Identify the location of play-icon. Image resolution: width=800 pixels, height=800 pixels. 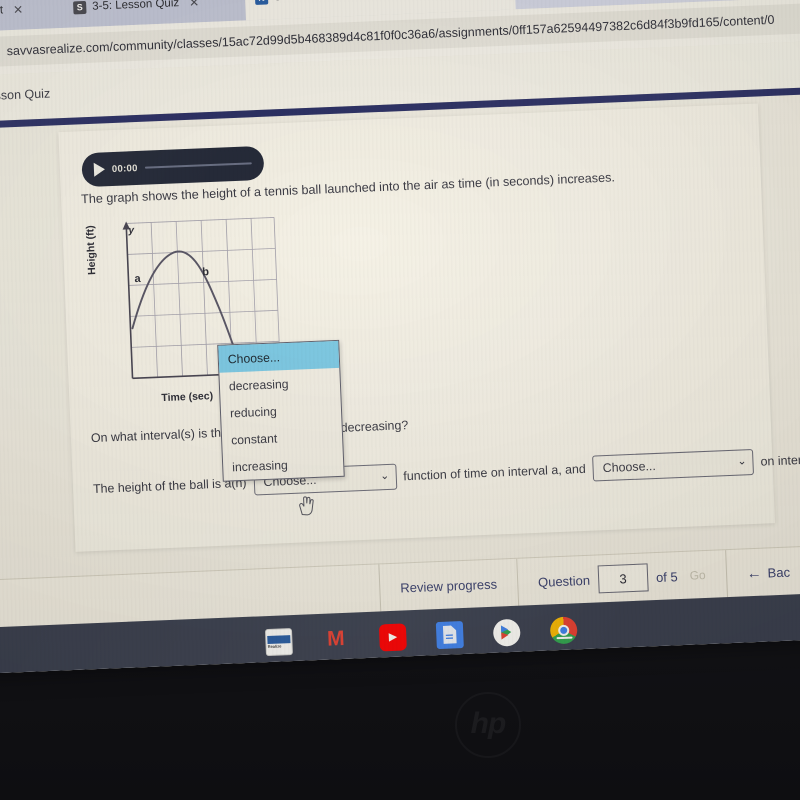
(99, 169).